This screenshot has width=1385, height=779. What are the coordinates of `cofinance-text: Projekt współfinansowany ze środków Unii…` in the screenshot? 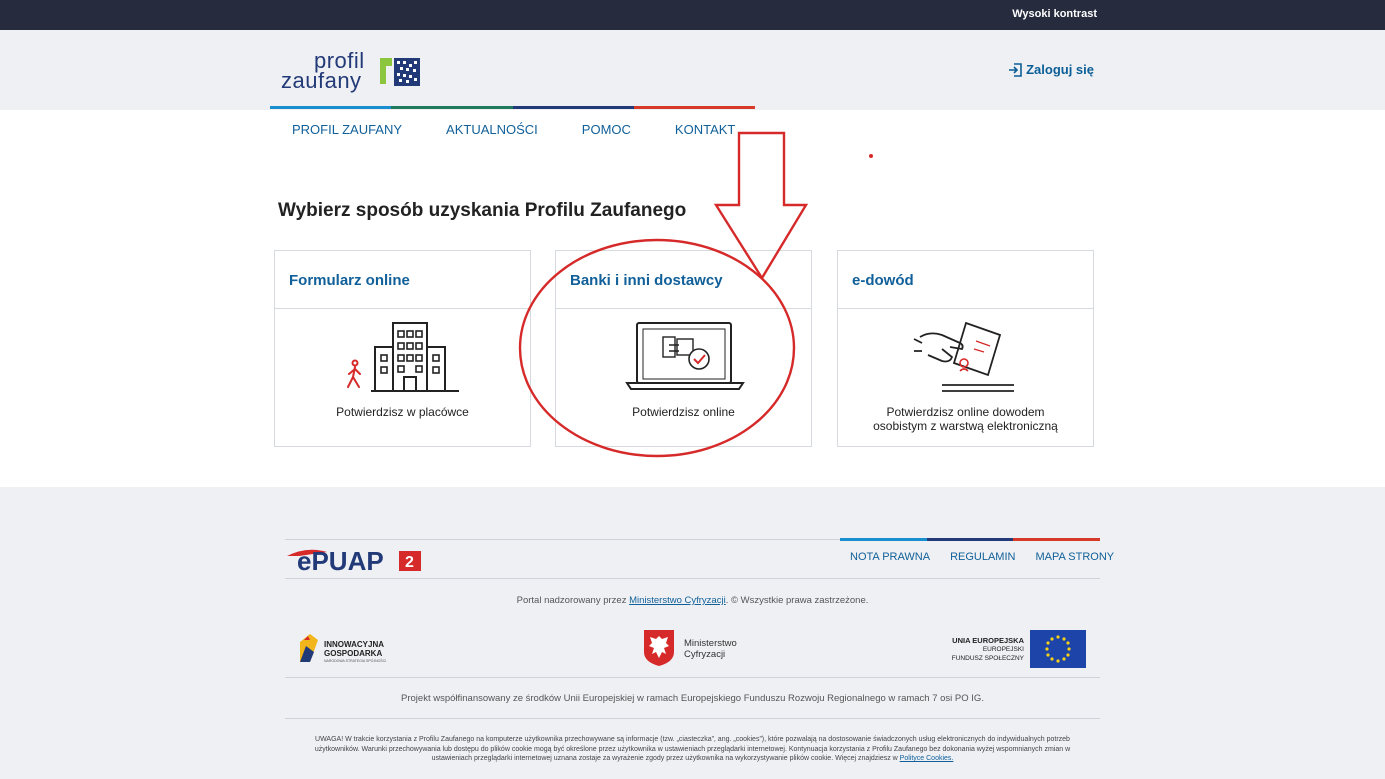 It's located at (692, 698).